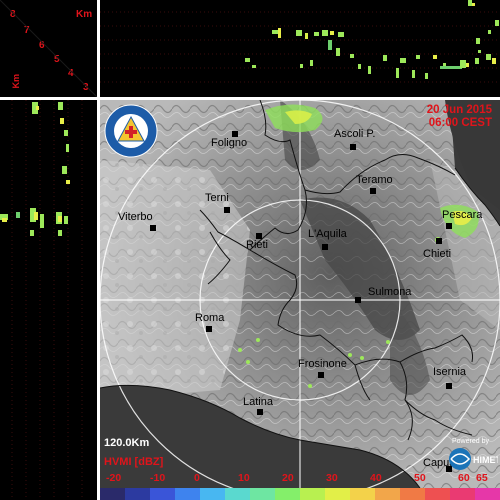 The height and width of the screenshot is (500, 500). Describe the element at coordinates (41, 300) in the screenshot. I see `ns-cross-section-echoes` at that location.